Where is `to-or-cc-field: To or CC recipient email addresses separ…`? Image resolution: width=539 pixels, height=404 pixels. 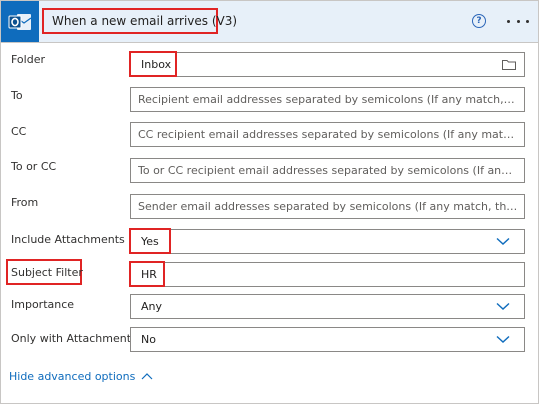 to-or-cc-field: To or CC recipient email addresses separ… is located at coordinates (327, 170).